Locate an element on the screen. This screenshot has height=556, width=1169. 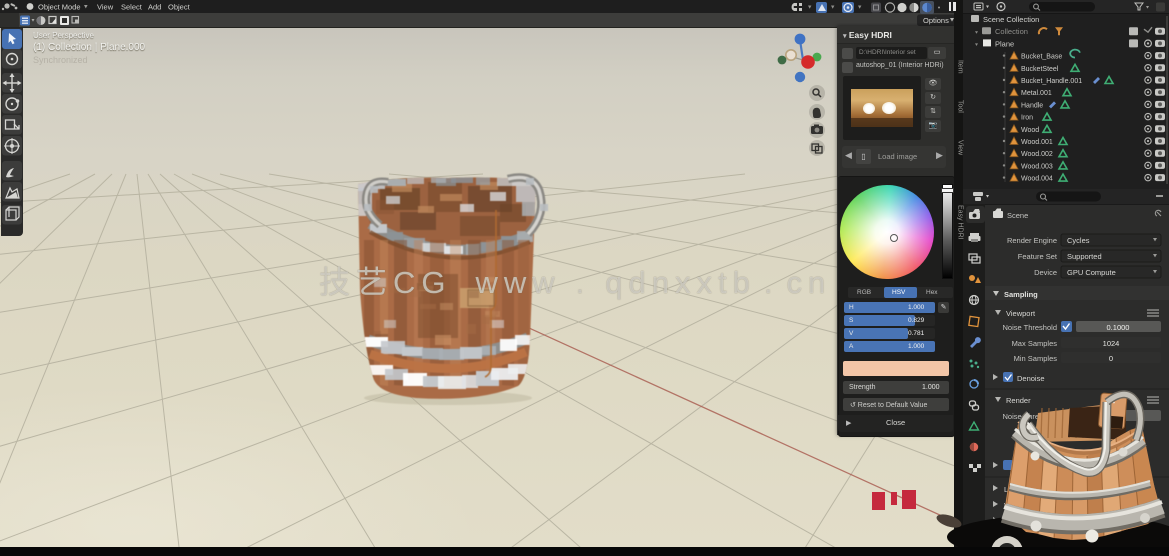
svg-text: GPU Compute is located at coordinates (1091, 272).